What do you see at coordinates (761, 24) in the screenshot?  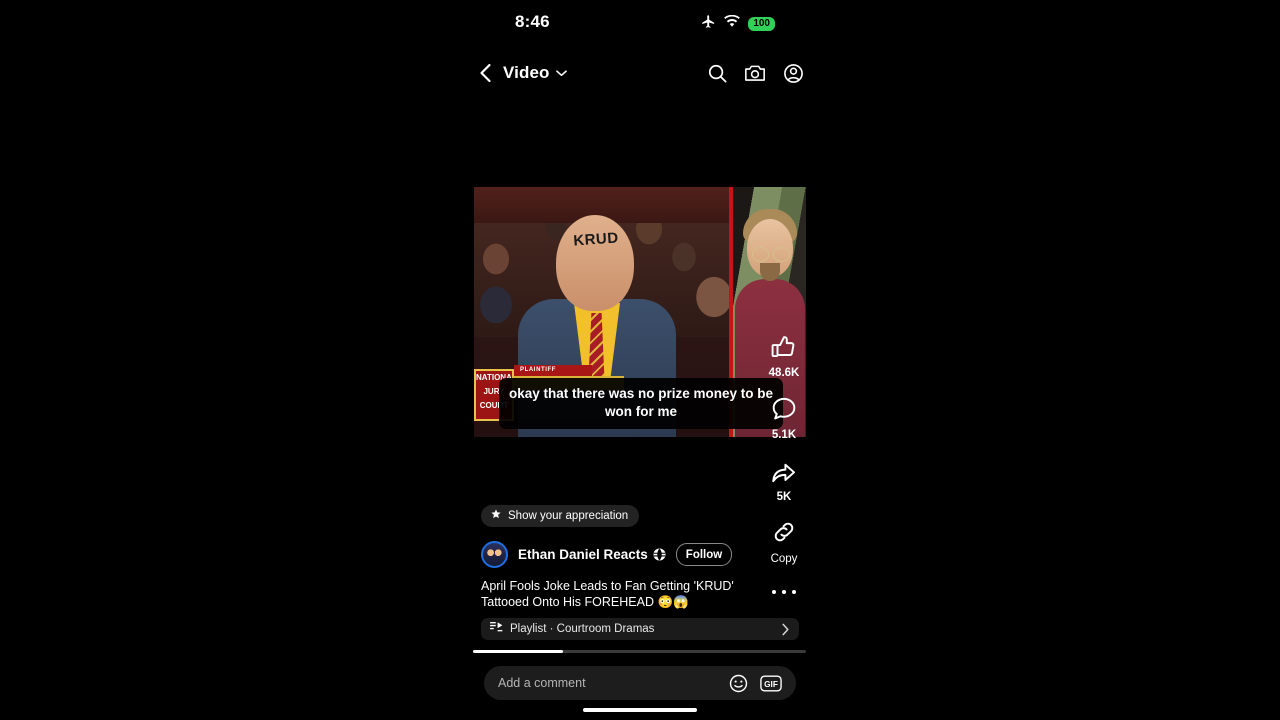 I see `battery-indicator: 100` at bounding box center [761, 24].